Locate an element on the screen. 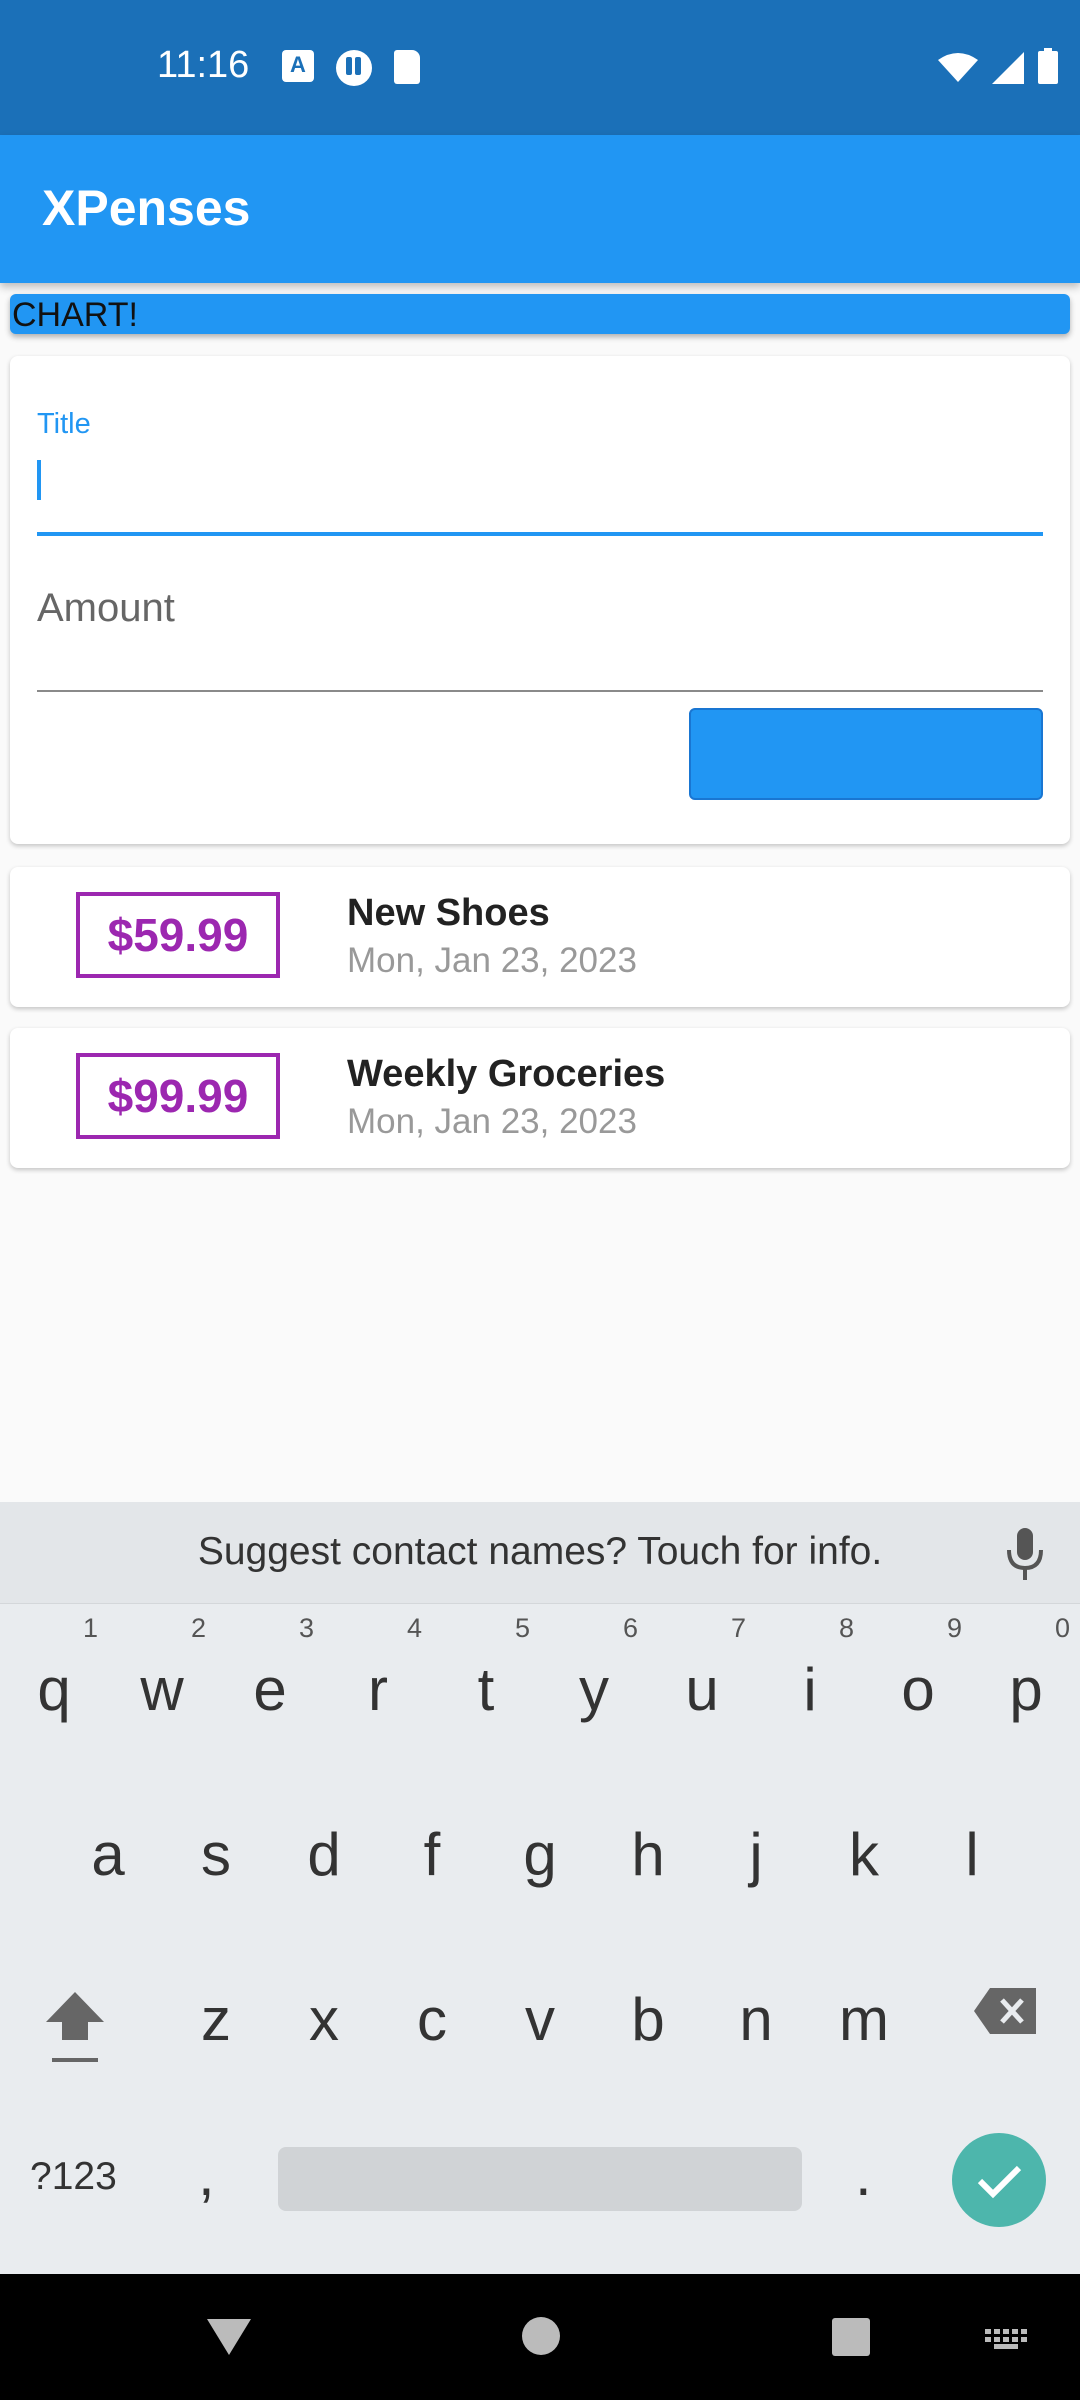 Image resolution: width=1080 pixels, height=2400 pixels. done-button is located at coordinates (999, 2180).